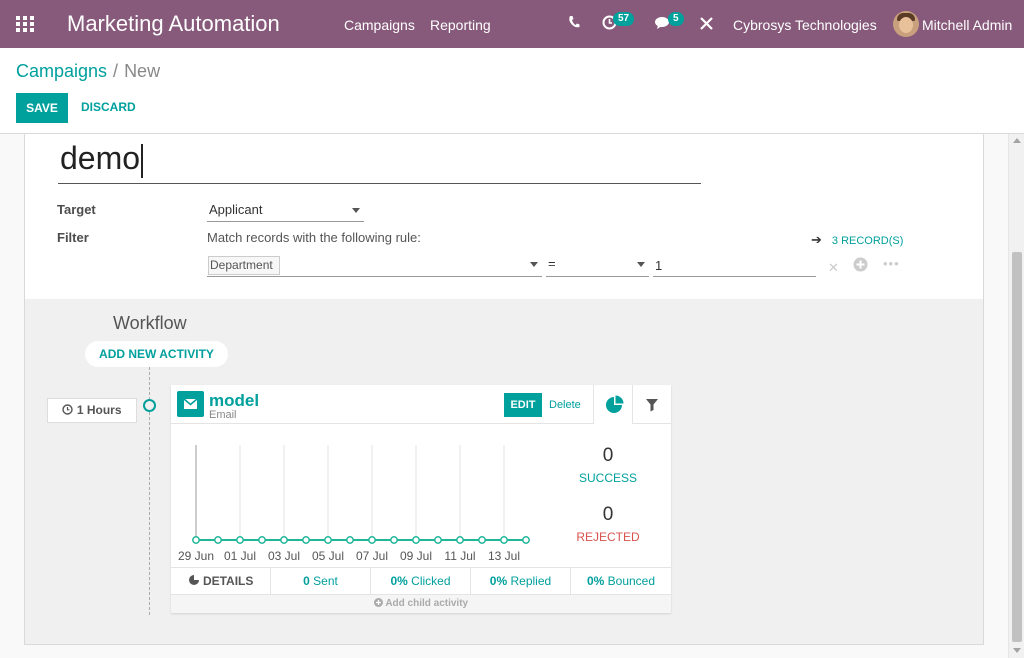 Image resolution: width=1024 pixels, height=658 pixels. Describe the element at coordinates (967, 25) in the screenshot. I see `user-menu: Mitchell Admin` at that location.